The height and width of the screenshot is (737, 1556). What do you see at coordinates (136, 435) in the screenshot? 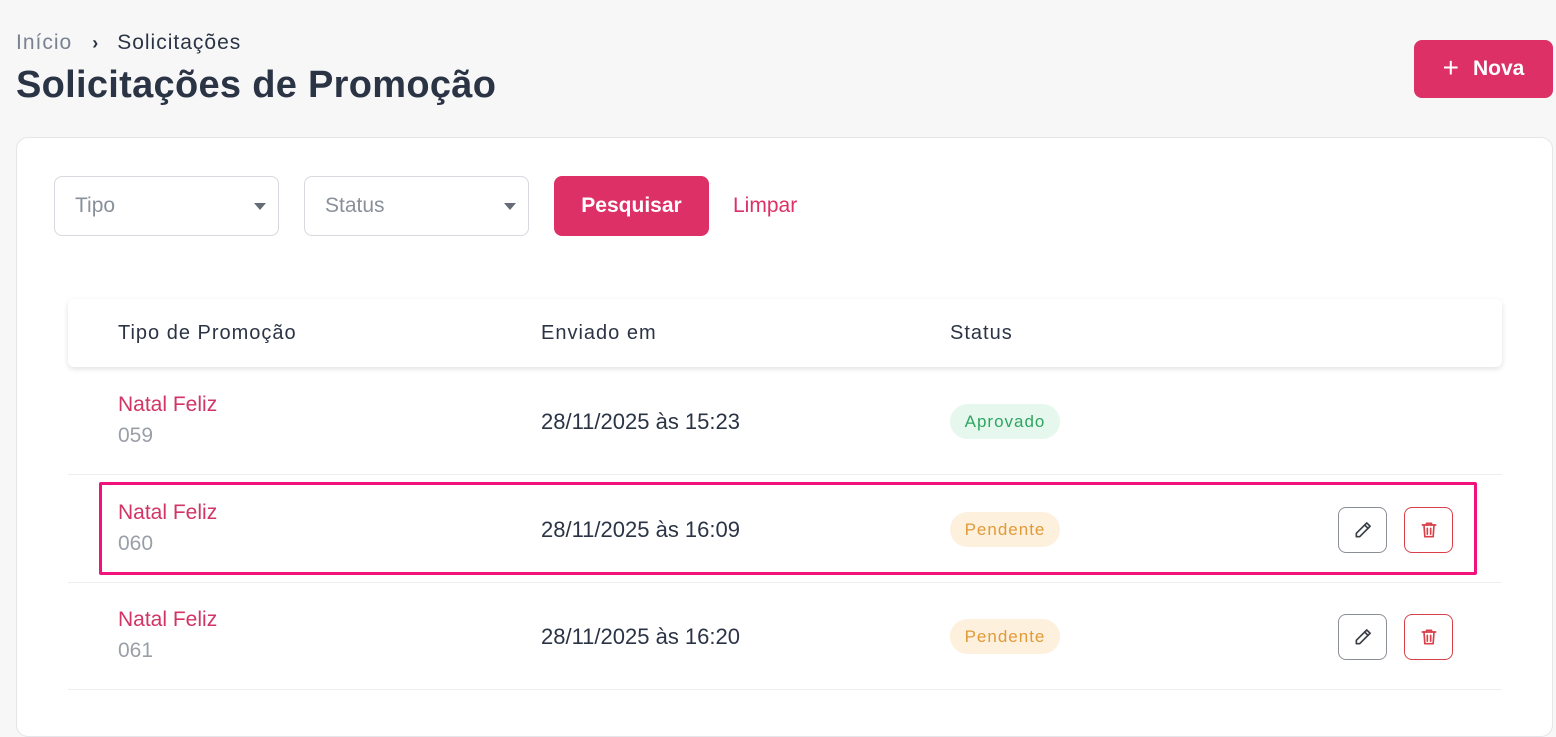
I see `promotion-number: 059` at bounding box center [136, 435].